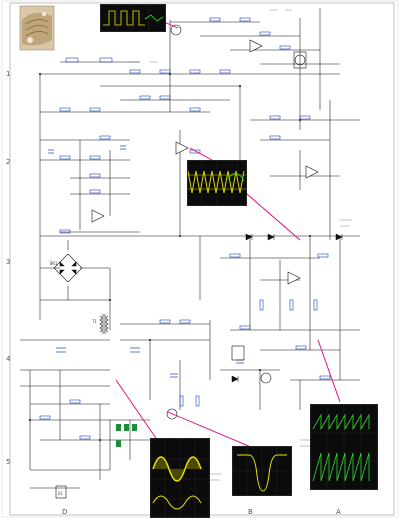 The height and width of the screenshot is (518, 400). What do you see at coordinates (37, 28) in the screenshot?
I see `pcb-photo-icon` at bounding box center [37, 28].